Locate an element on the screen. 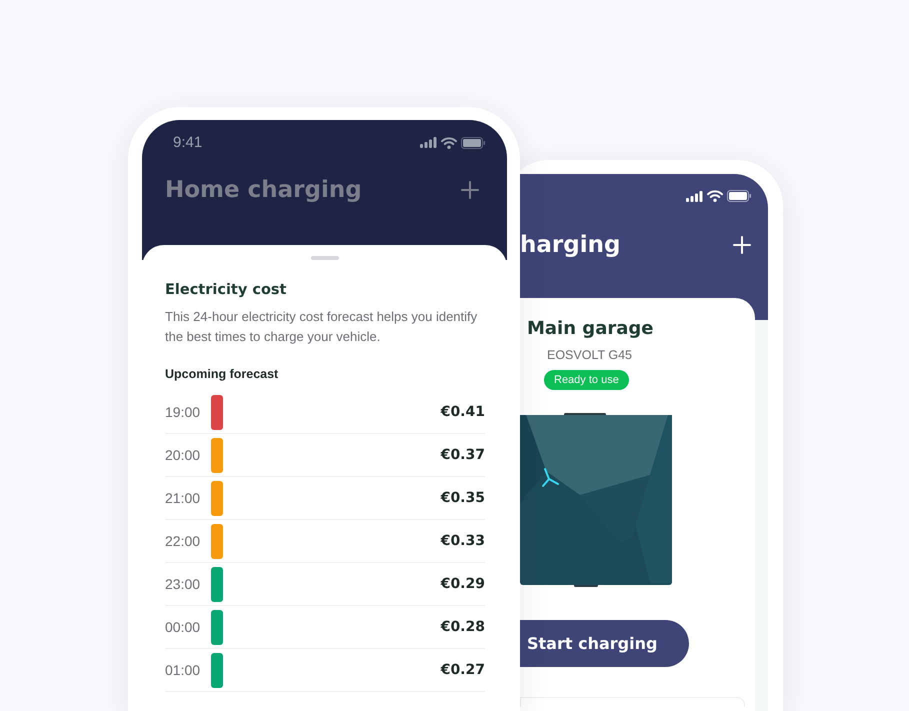 This screenshot has height=711, width=909. status-badge: Ready to use is located at coordinates (586, 380).